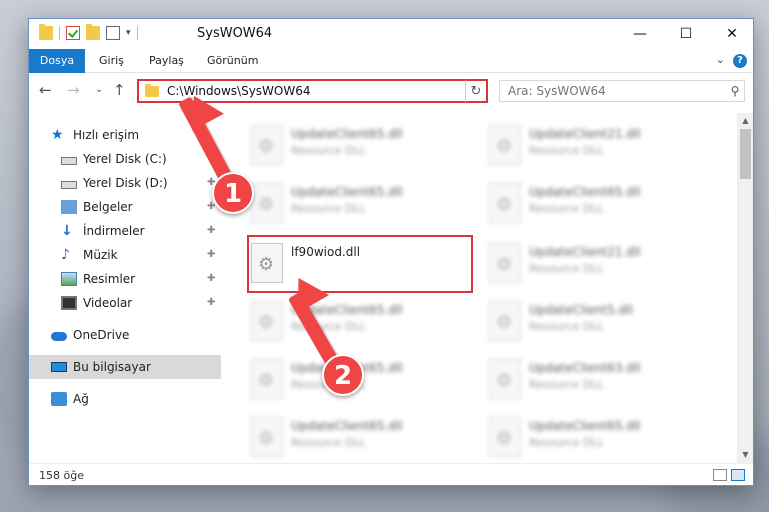 The width and height of the screenshot is (769, 512). What do you see at coordinates (45, 90) in the screenshot?
I see `back-arrow-icon: ←` at bounding box center [45, 90].